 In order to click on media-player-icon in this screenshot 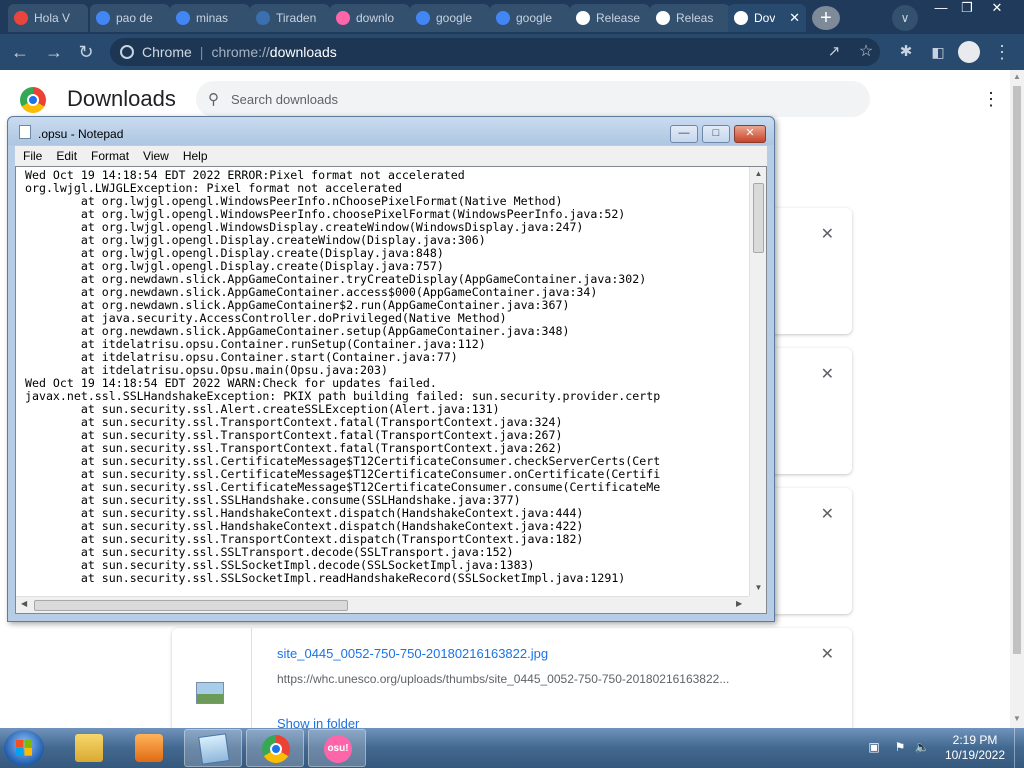, I will do `click(149, 748)`.